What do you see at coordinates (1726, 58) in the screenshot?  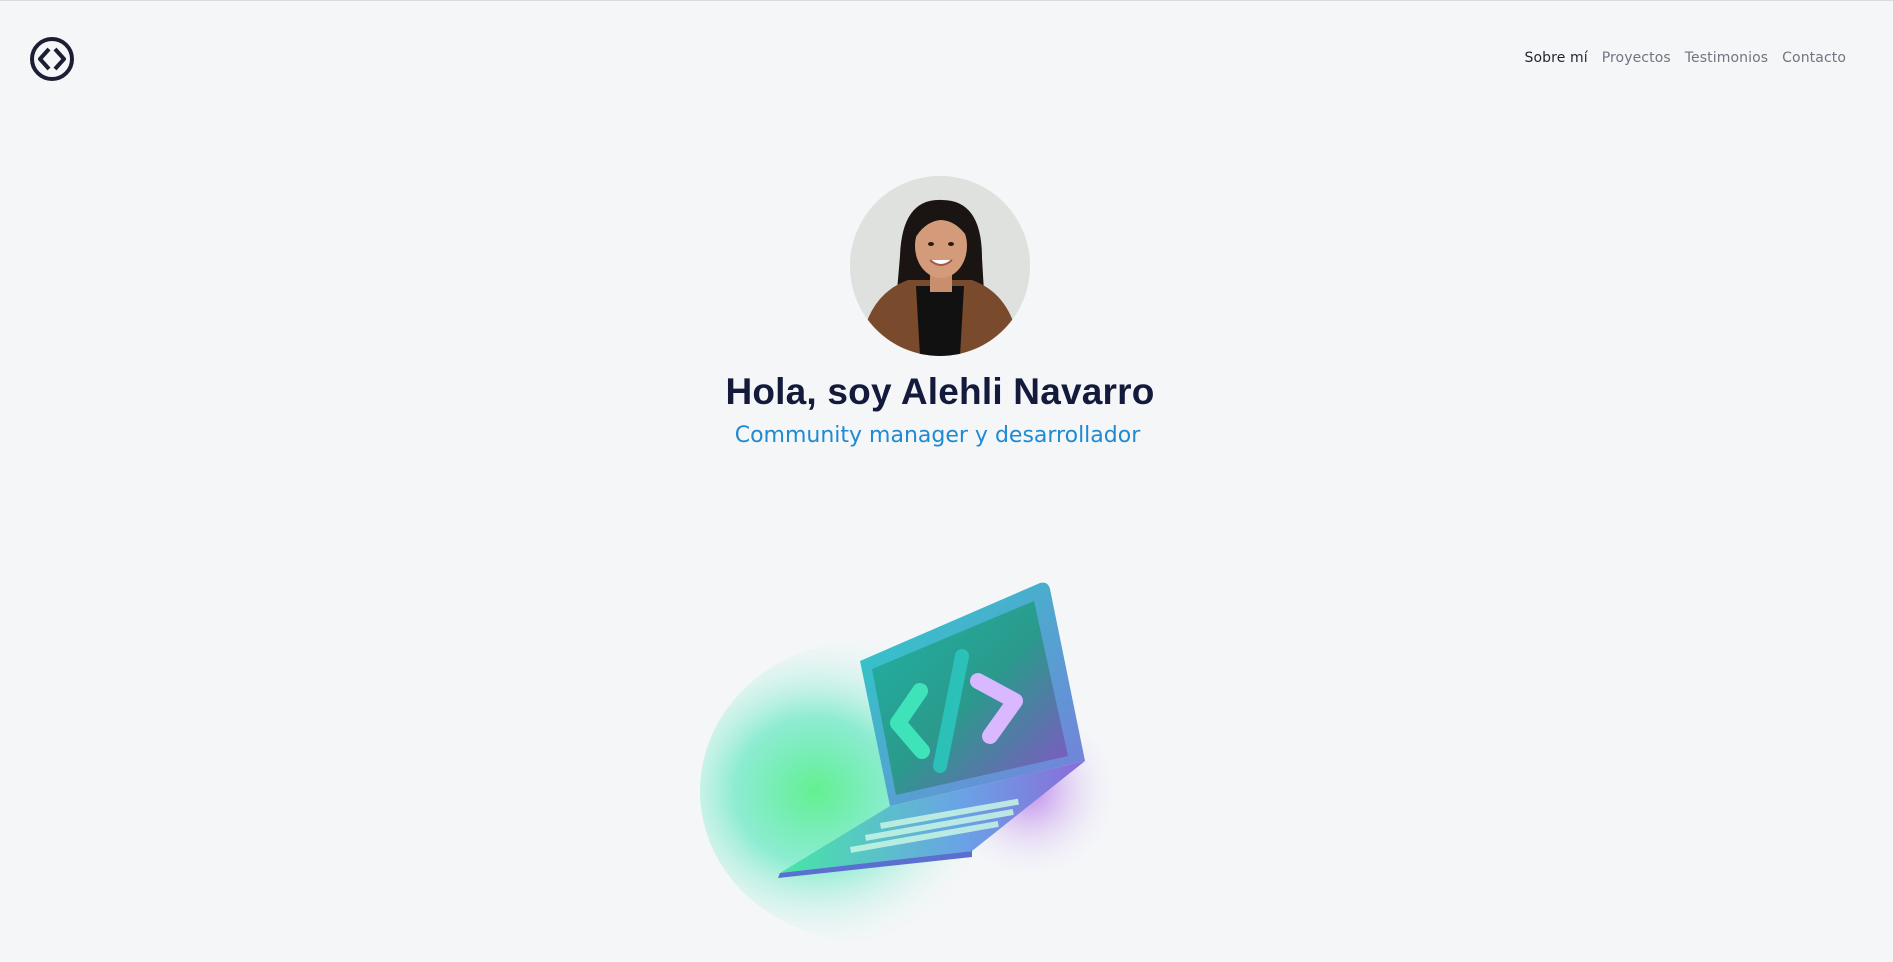 I see `nav-link-testimonios: Testimonios` at bounding box center [1726, 58].